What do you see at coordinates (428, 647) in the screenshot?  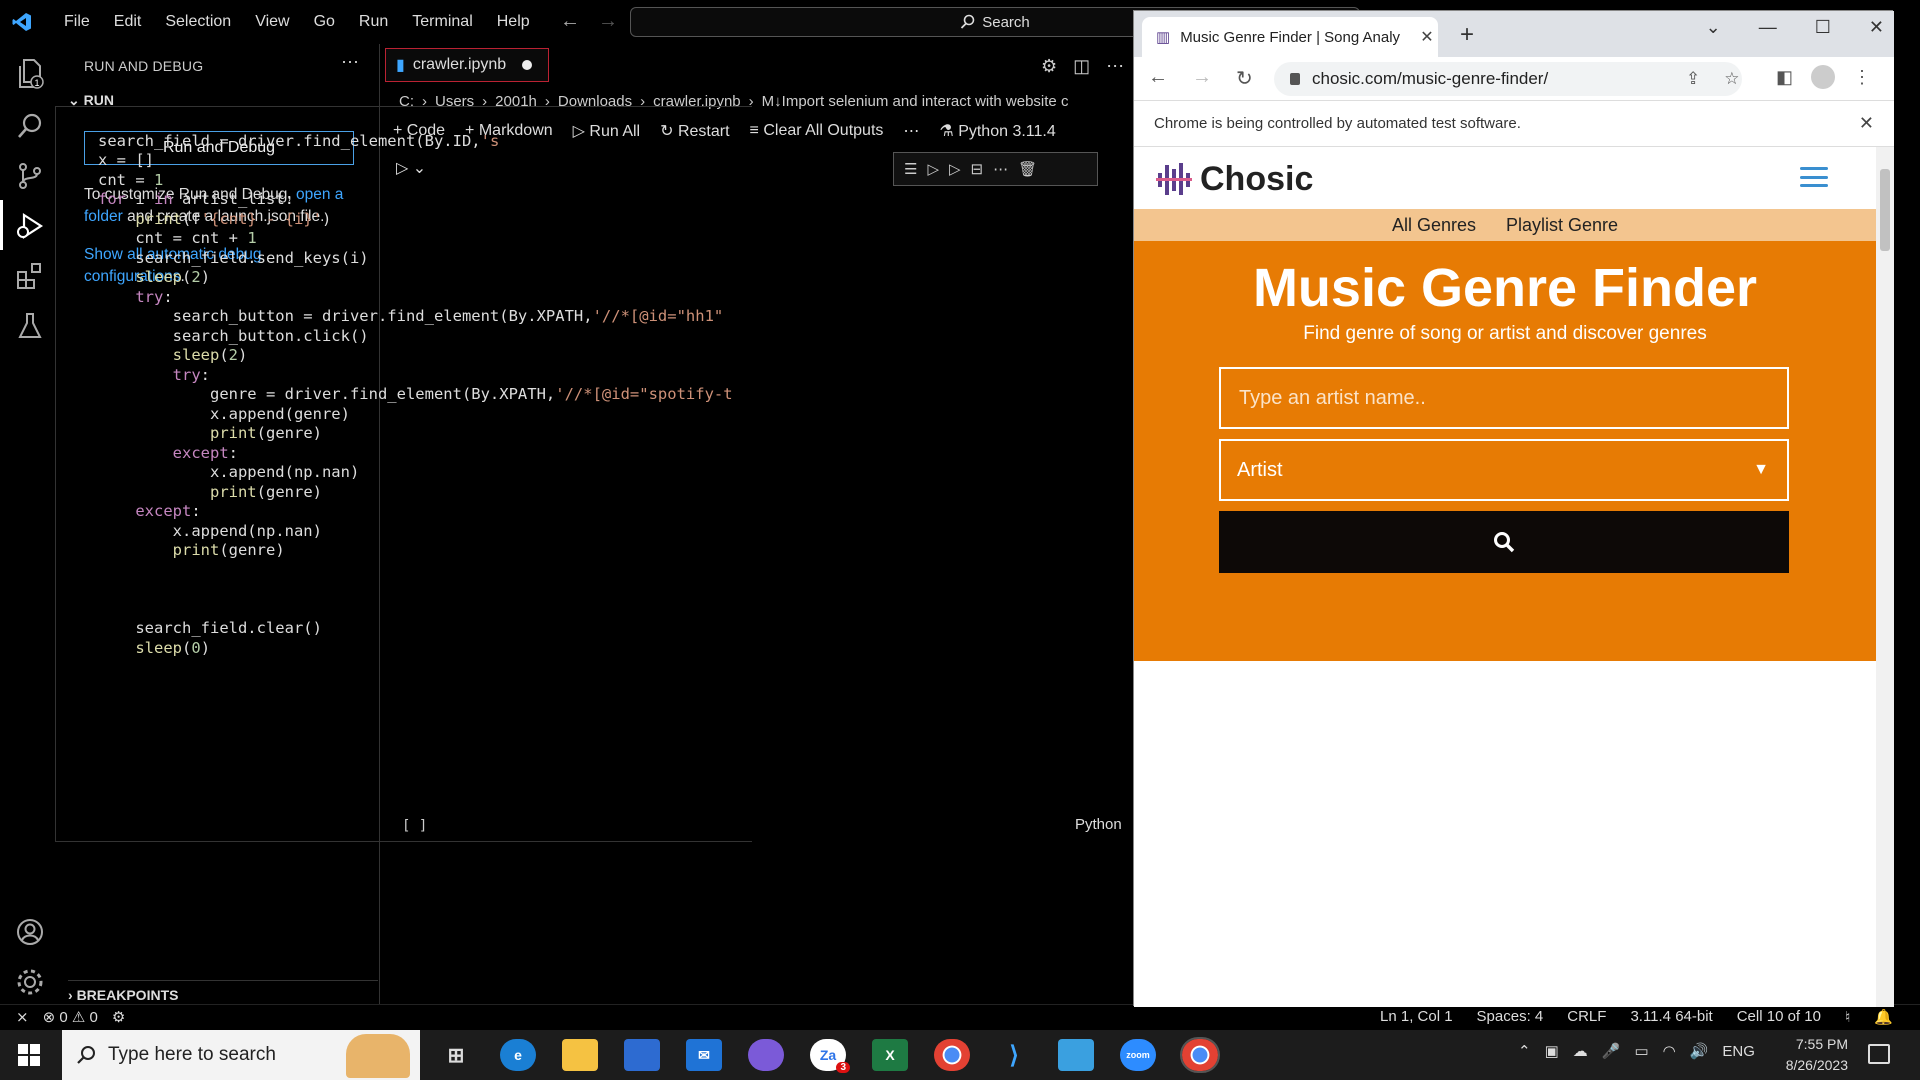 I see `code-line: sleep(0)` at bounding box center [428, 647].